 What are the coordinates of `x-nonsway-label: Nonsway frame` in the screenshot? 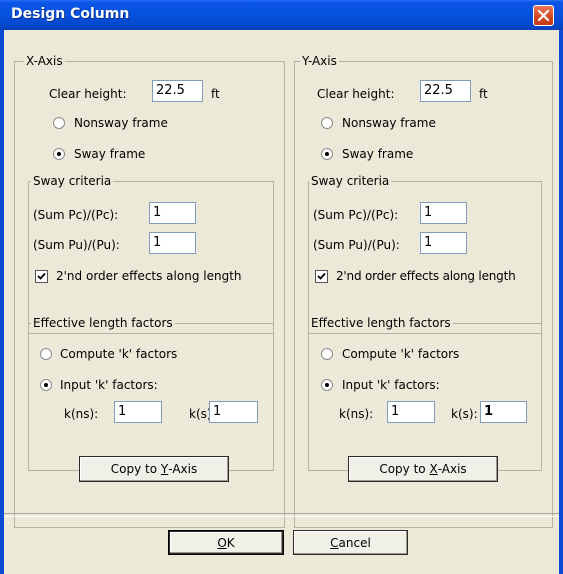 It's located at (121, 123).